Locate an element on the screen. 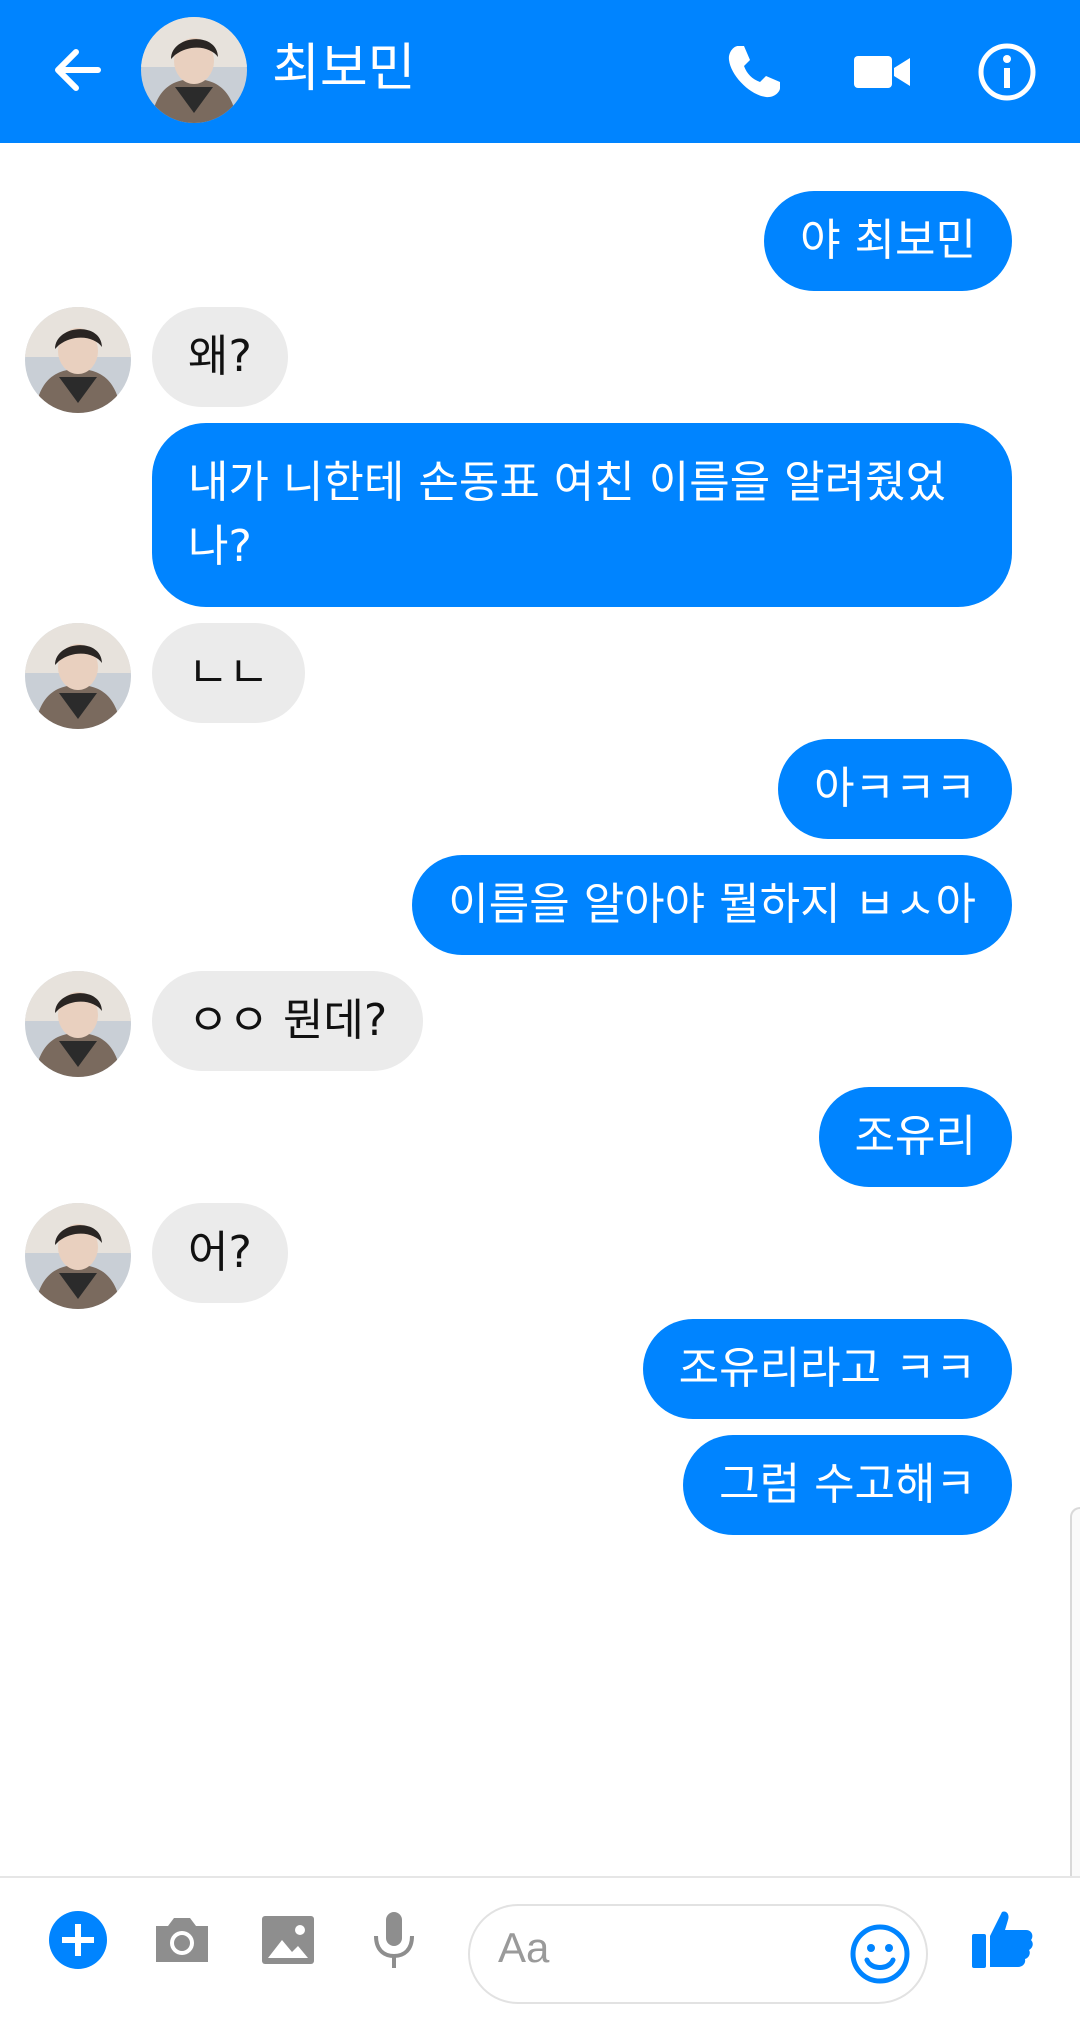 Image resolution: width=1080 pixels, height=2019 pixels. image-icon is located at coordinates (288, 1940).